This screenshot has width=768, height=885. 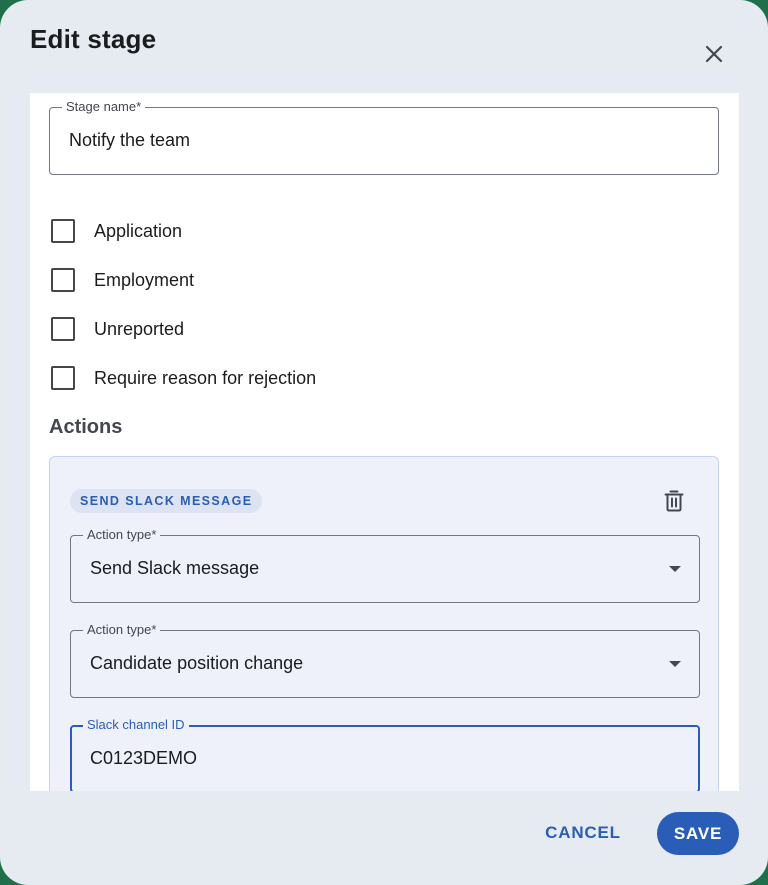 I want to click on stage-name-field: Stage name* Notify the team, so click(x=384, y=137).